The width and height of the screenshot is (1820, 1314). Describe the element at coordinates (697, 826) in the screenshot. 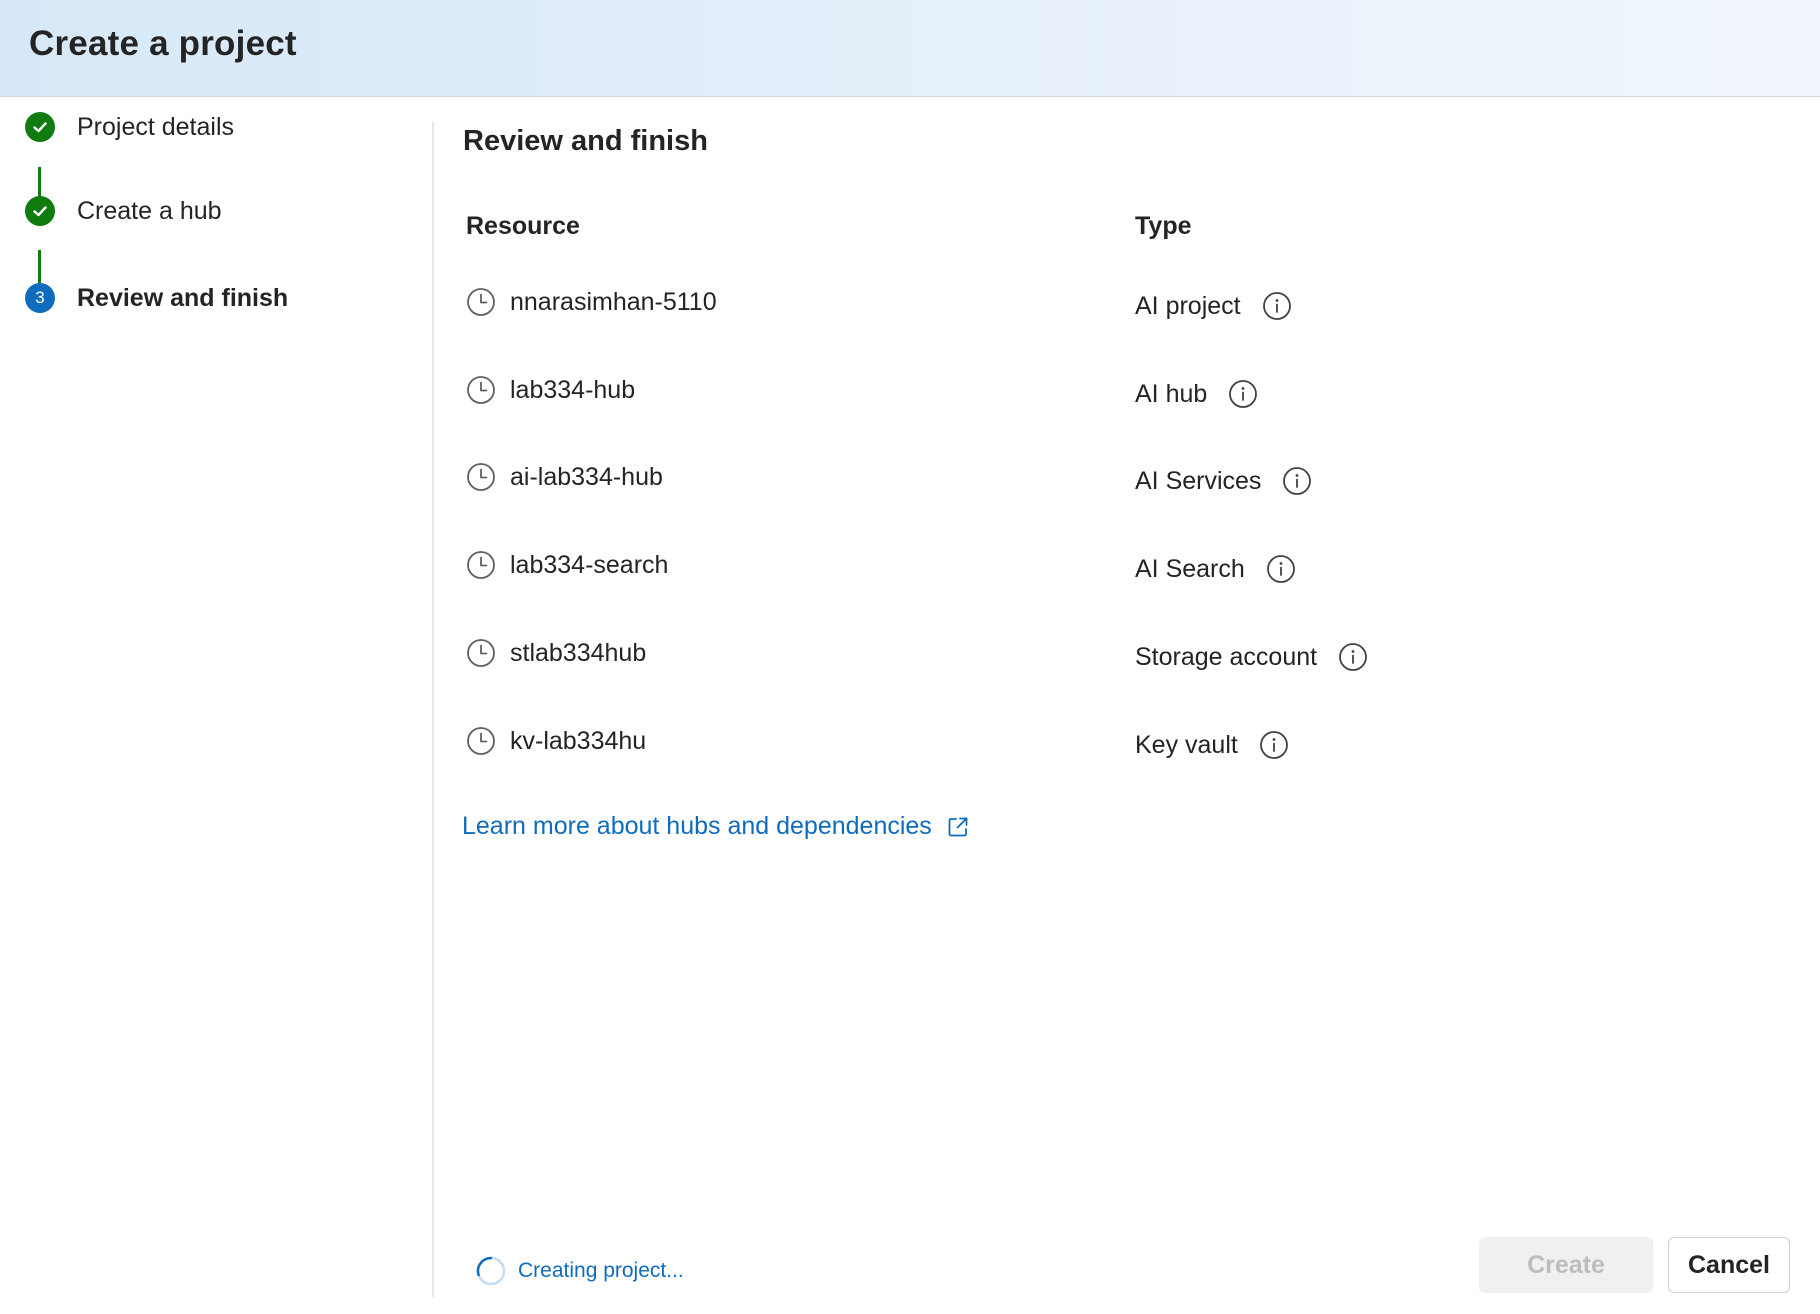

I see `learn-more-link-text: Learn more about hubs and dependencies` at that location.